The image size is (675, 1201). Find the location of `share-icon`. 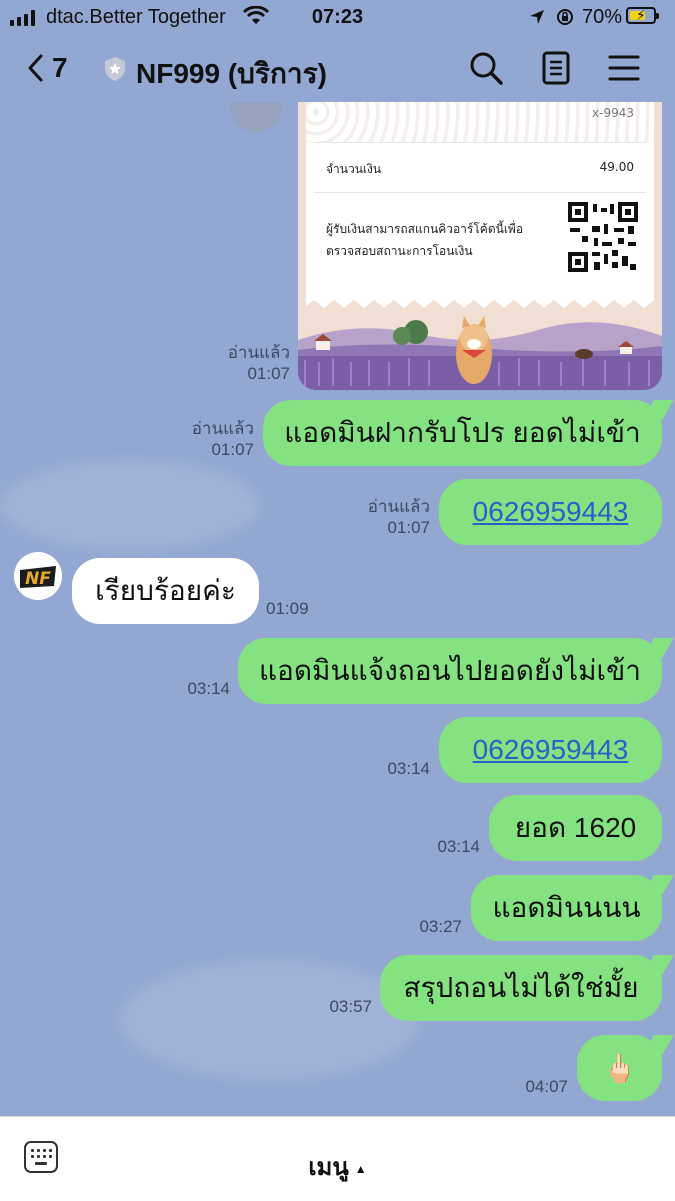

share-icon is located at coordinates (256, 117).